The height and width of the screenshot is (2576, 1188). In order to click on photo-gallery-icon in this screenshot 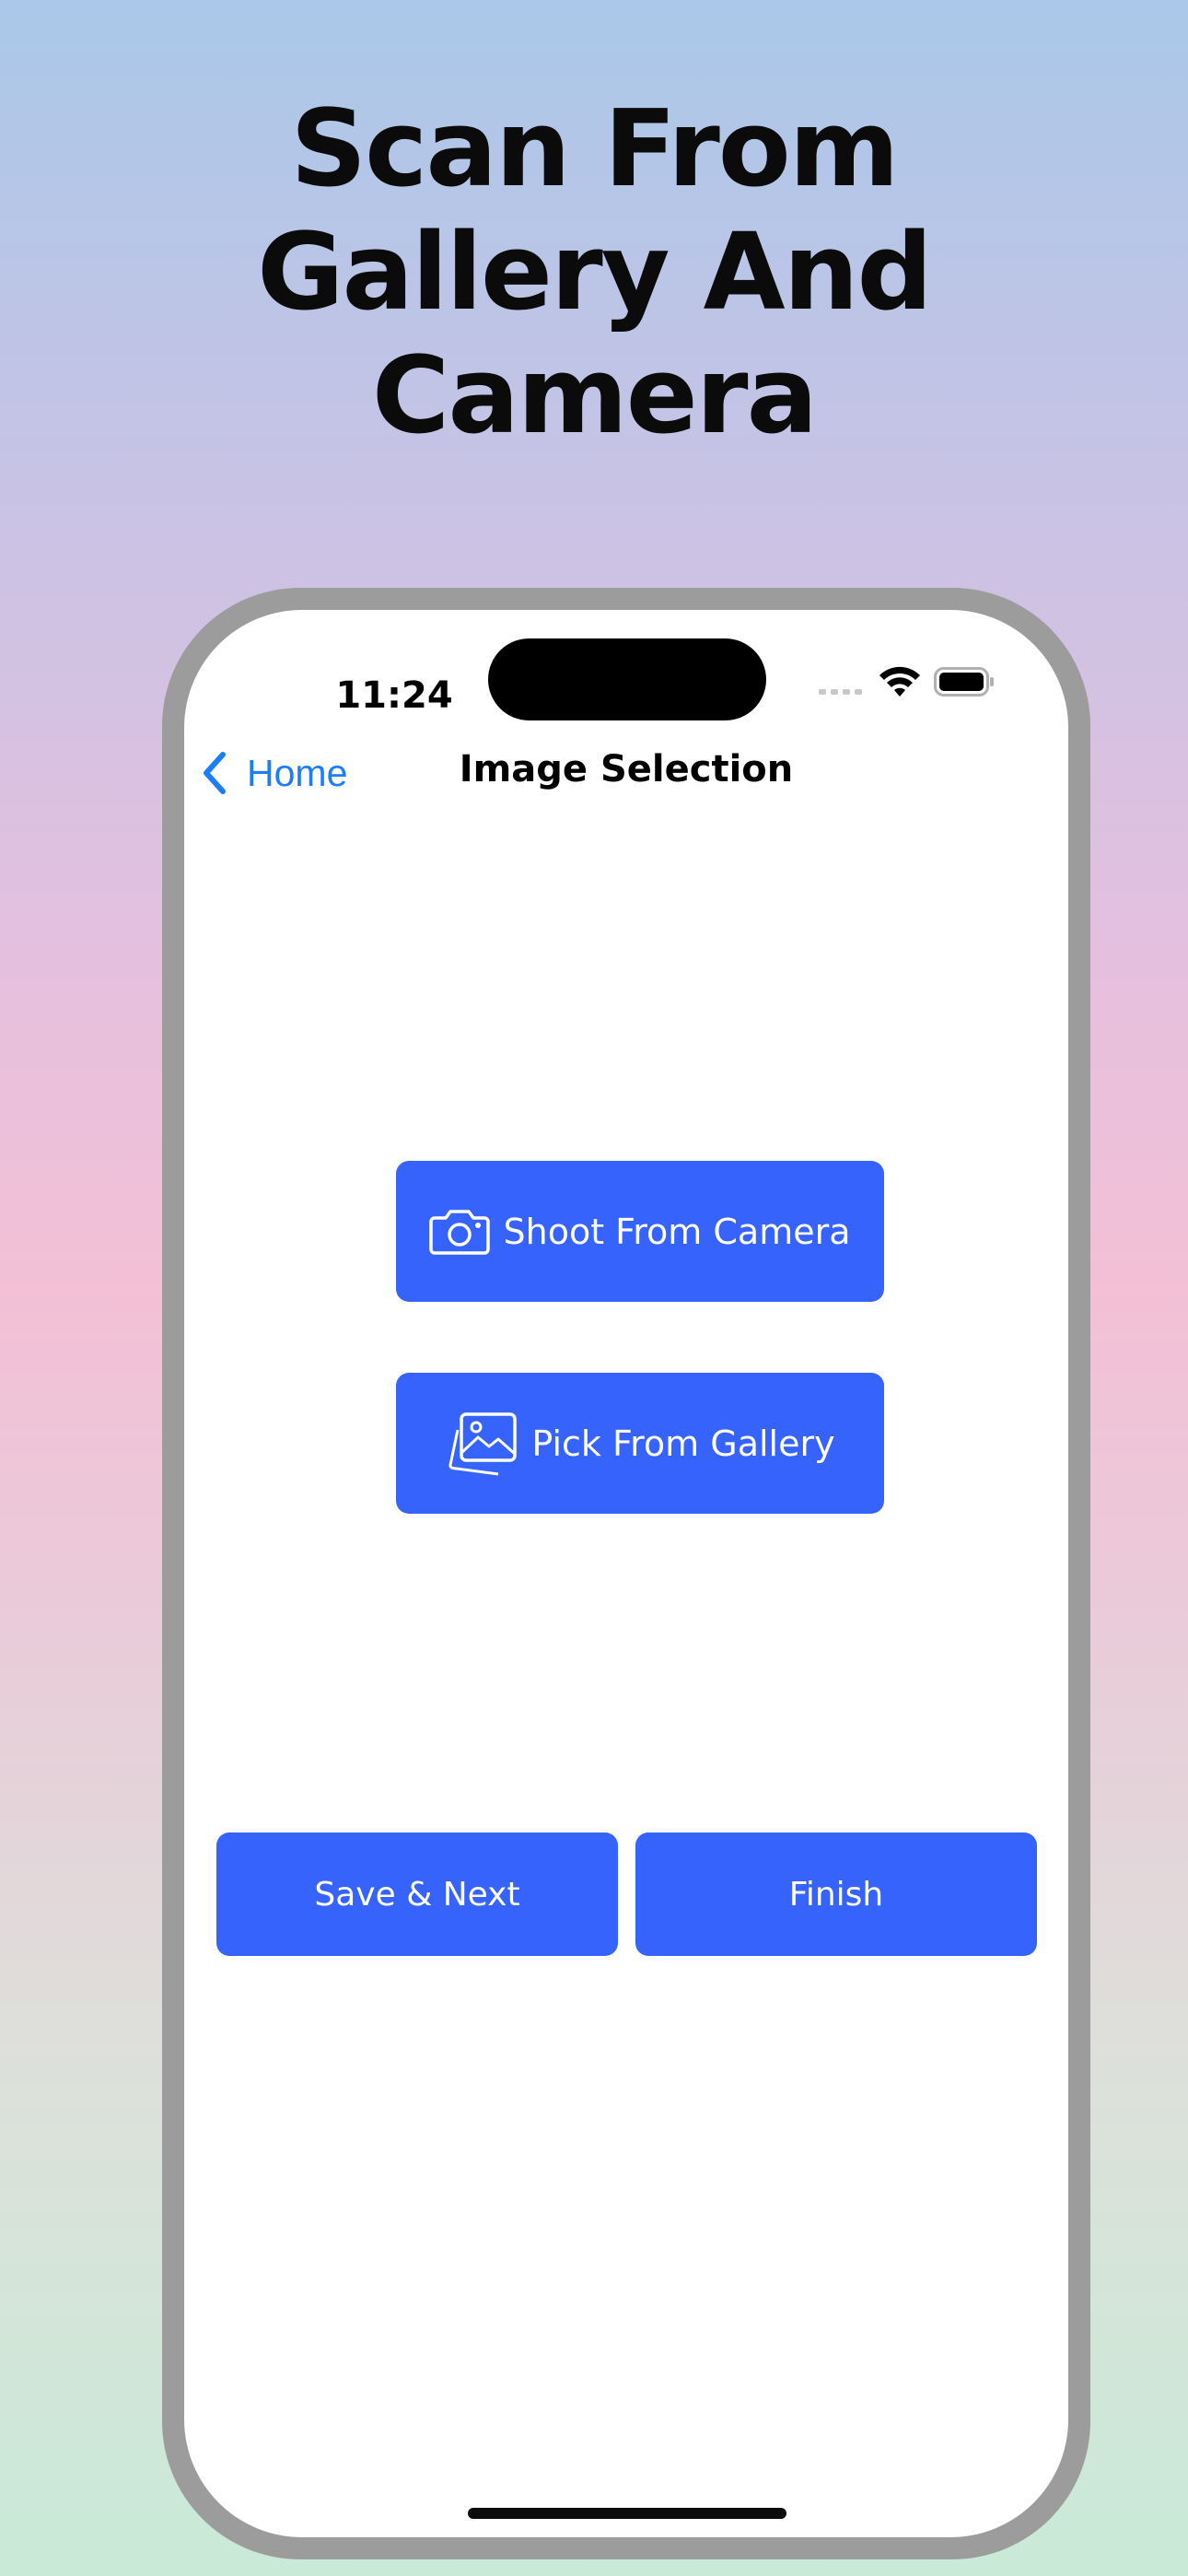, I will do `click(482, 1443)`.